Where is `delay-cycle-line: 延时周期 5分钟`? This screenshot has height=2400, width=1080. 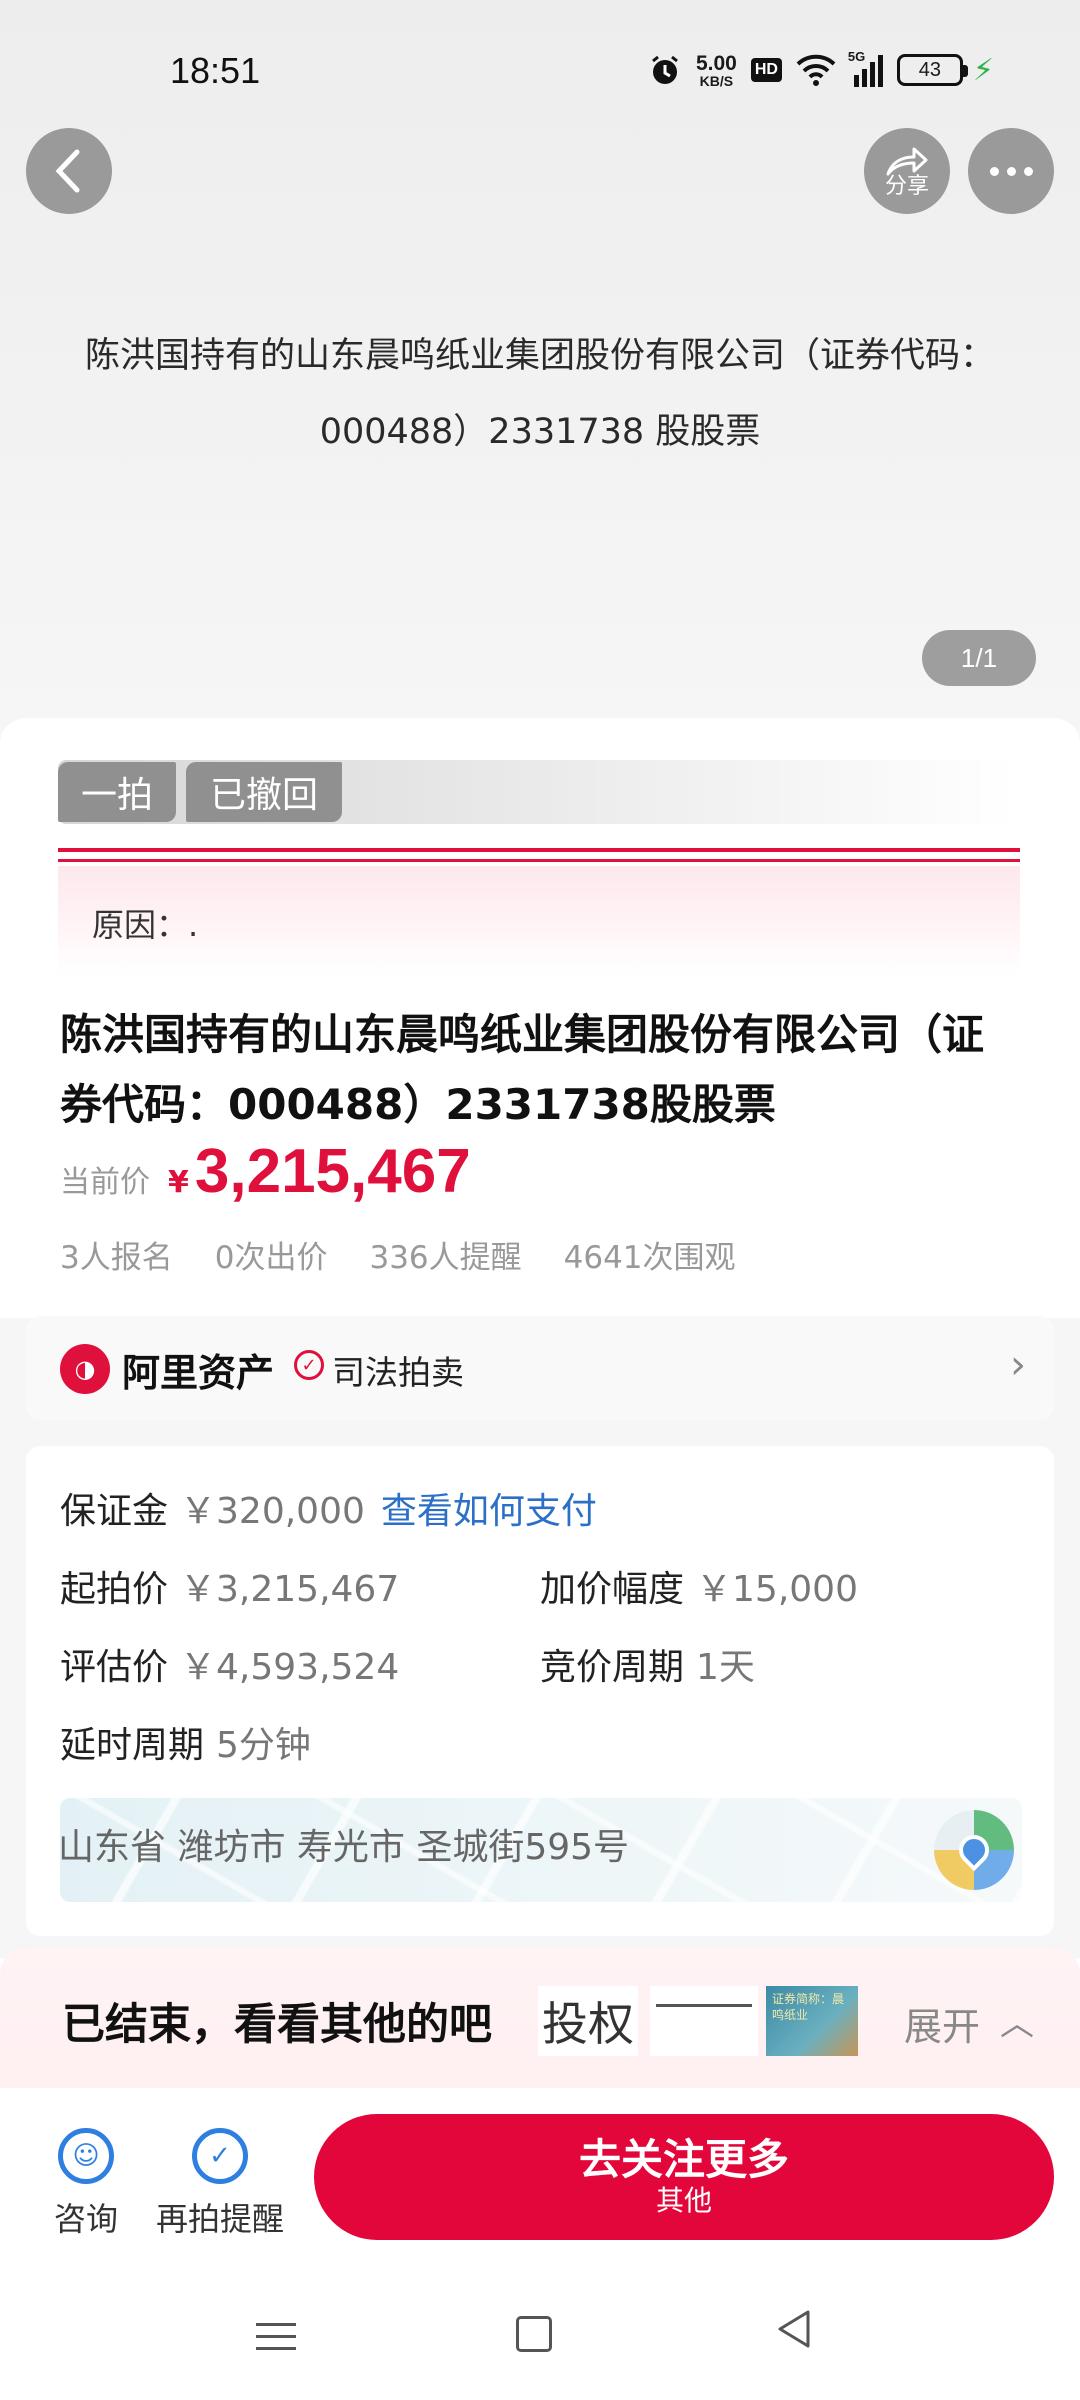
delay-cycle-line: 延时周期 5分钟 is located at coordinates (185, 1742).